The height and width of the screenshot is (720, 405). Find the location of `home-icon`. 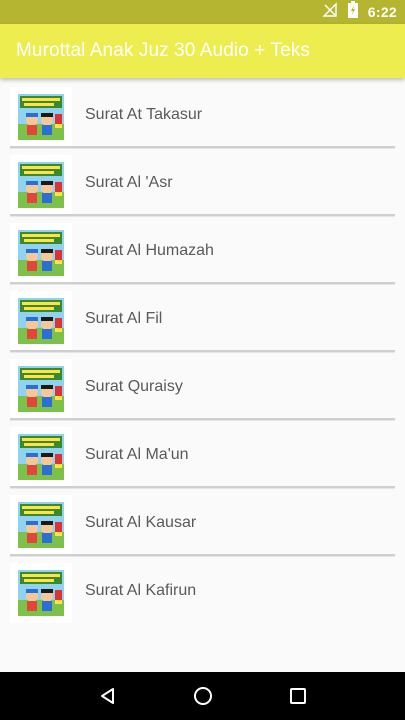

home-icon is located at coordinates (202, 696).